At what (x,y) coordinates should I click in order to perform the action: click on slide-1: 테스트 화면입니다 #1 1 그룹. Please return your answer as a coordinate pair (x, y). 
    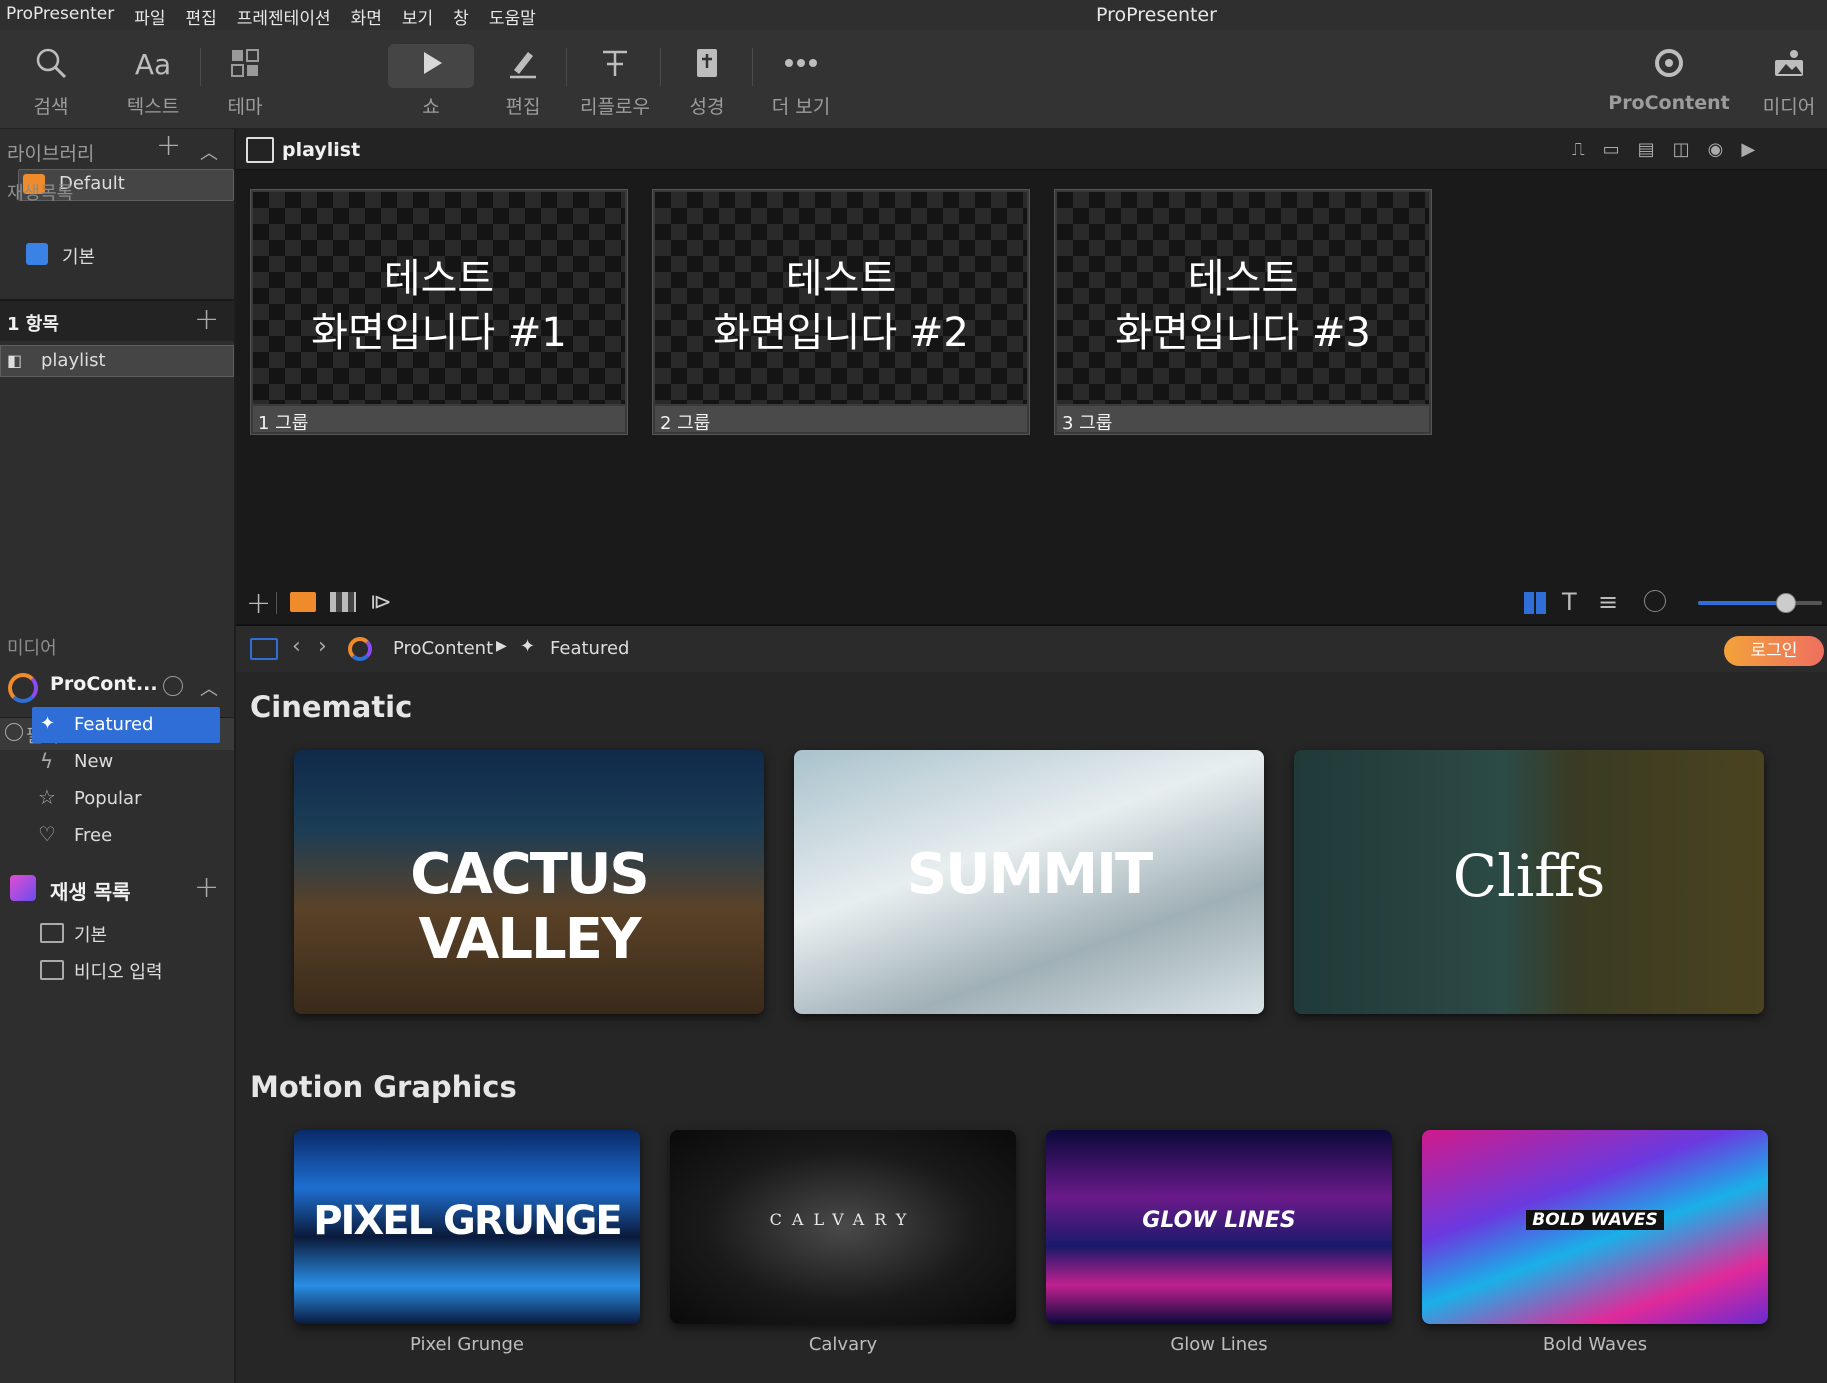
    Looking at the image, I should click on (439, 312).